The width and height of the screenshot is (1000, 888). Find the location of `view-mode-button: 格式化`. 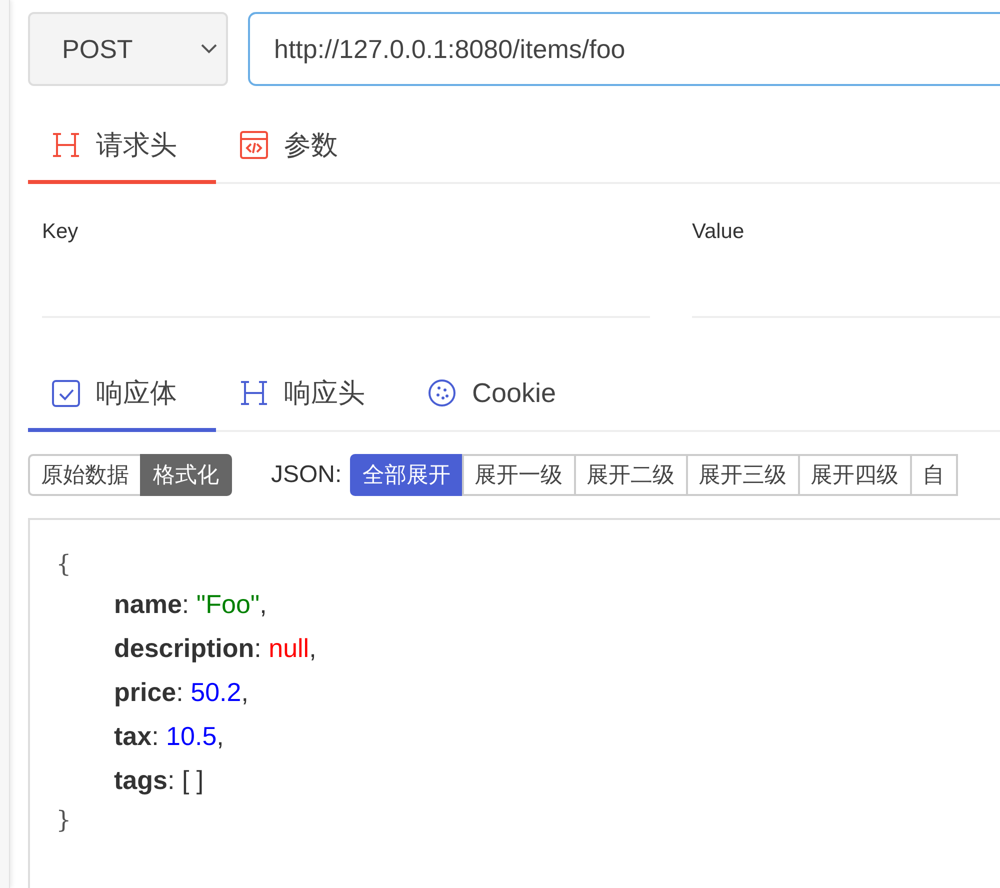

view-mode-button: 格式化 is located at coordinates (186, 475).